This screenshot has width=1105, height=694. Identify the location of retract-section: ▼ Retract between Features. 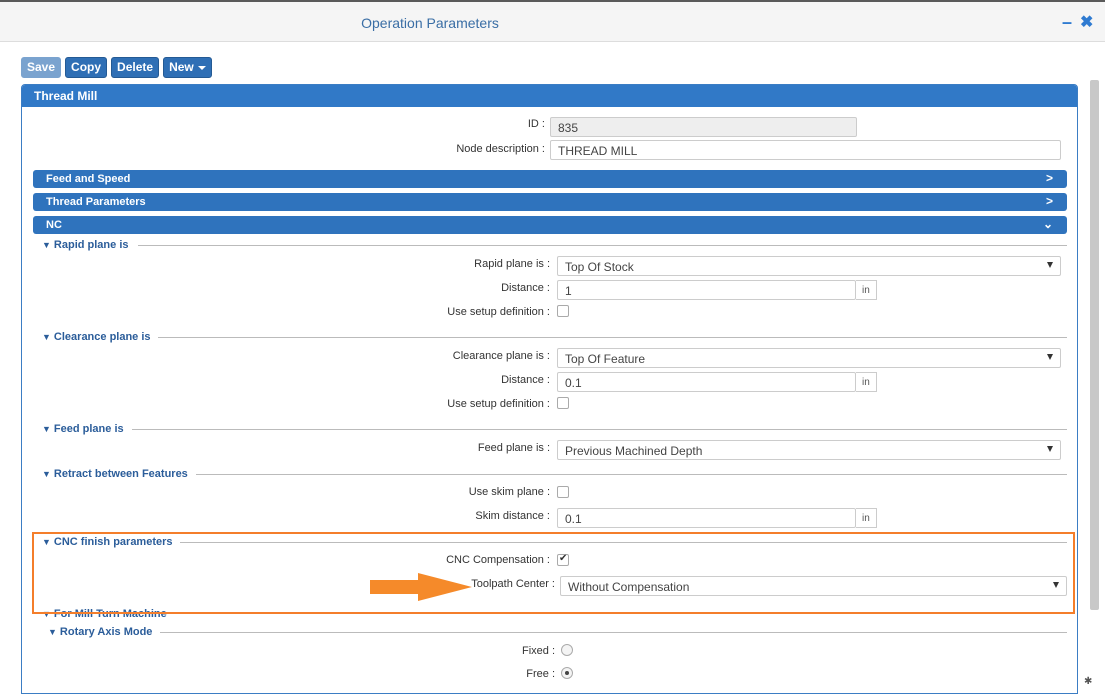
(115, 474).